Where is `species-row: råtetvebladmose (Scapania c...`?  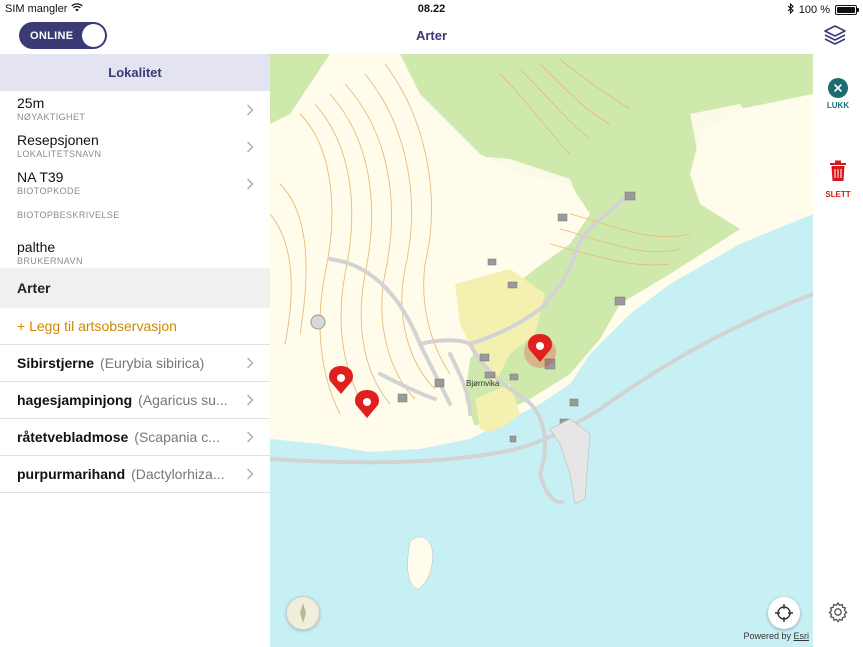 species-row: råtetvebladmose (Scapania c... is located at coordinates (135, 437).